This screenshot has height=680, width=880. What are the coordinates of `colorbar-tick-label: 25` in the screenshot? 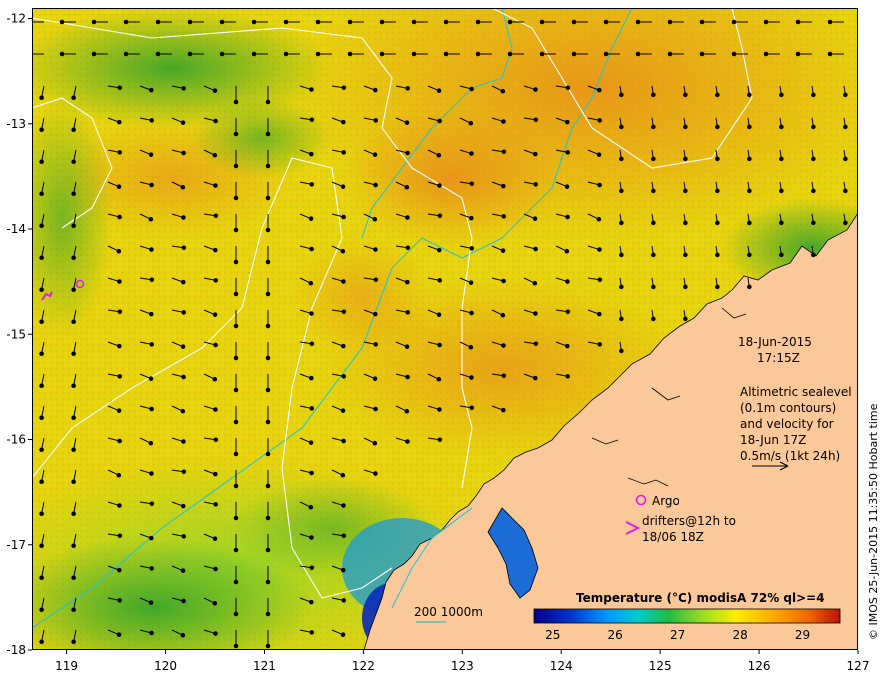 It's located at (552, 635).